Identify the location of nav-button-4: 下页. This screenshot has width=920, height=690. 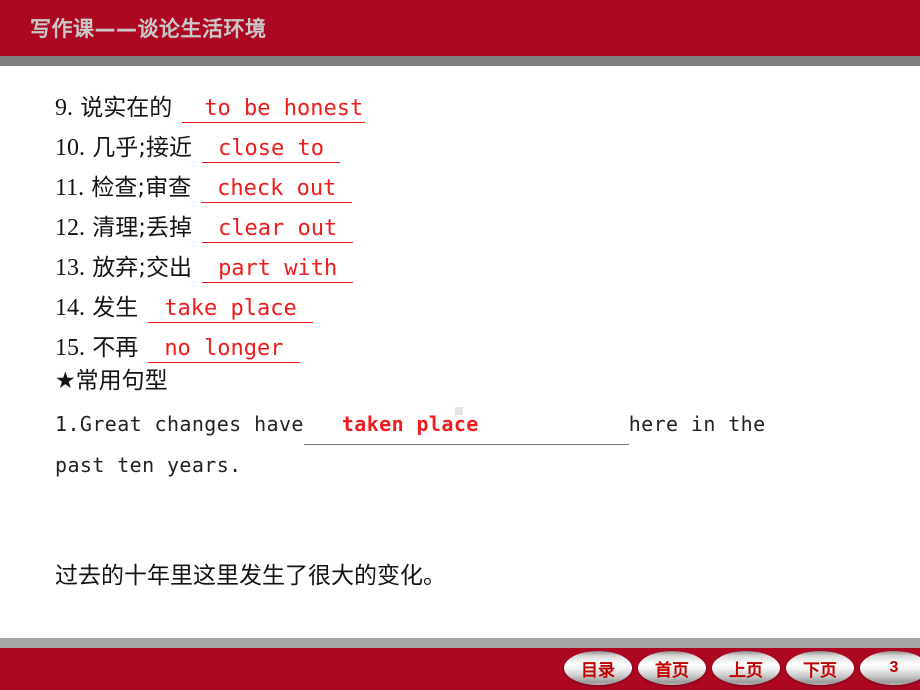
(820, 668).